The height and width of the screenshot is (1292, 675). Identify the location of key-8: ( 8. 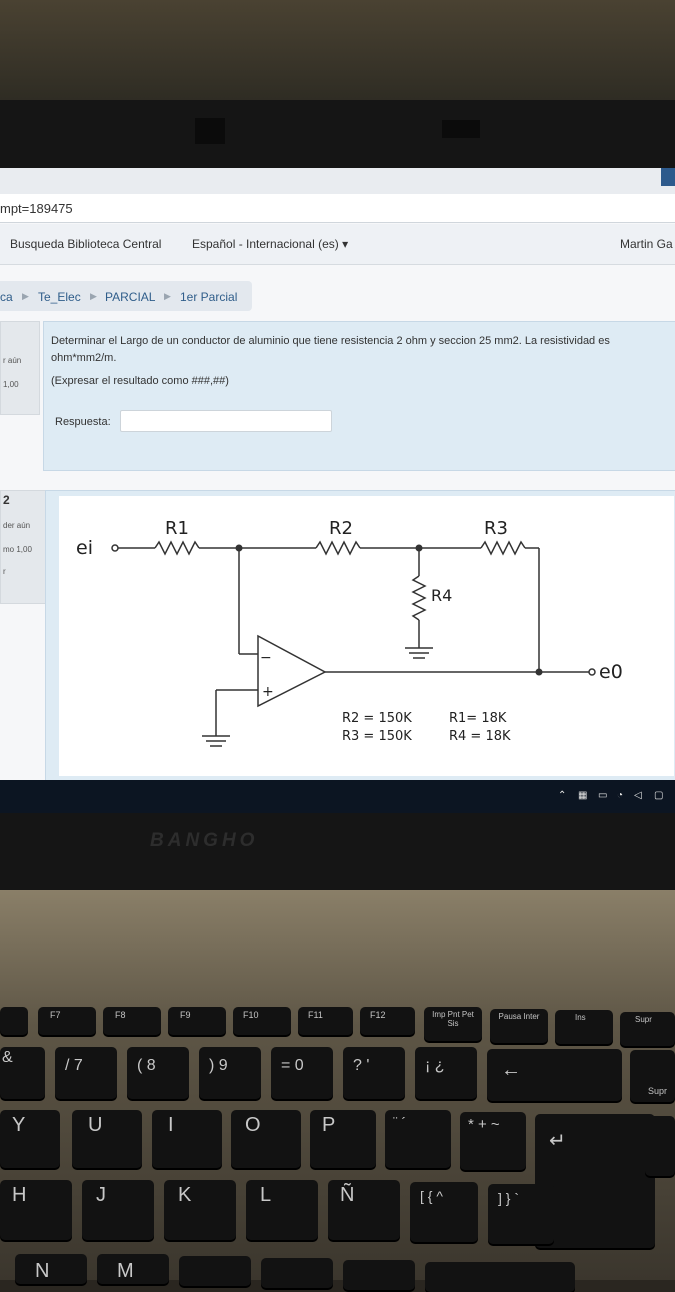
(158, 1073).